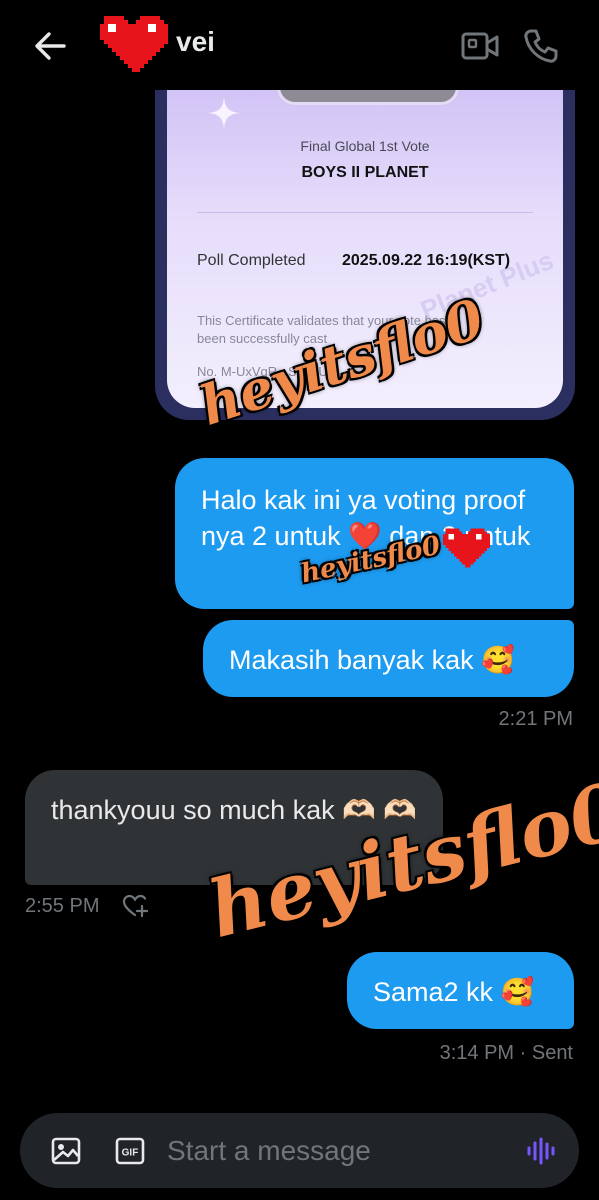 This screenshot has height=1200, width=599. I want to click on certificate-title: BOYS II PLANET, so click(365, 172).